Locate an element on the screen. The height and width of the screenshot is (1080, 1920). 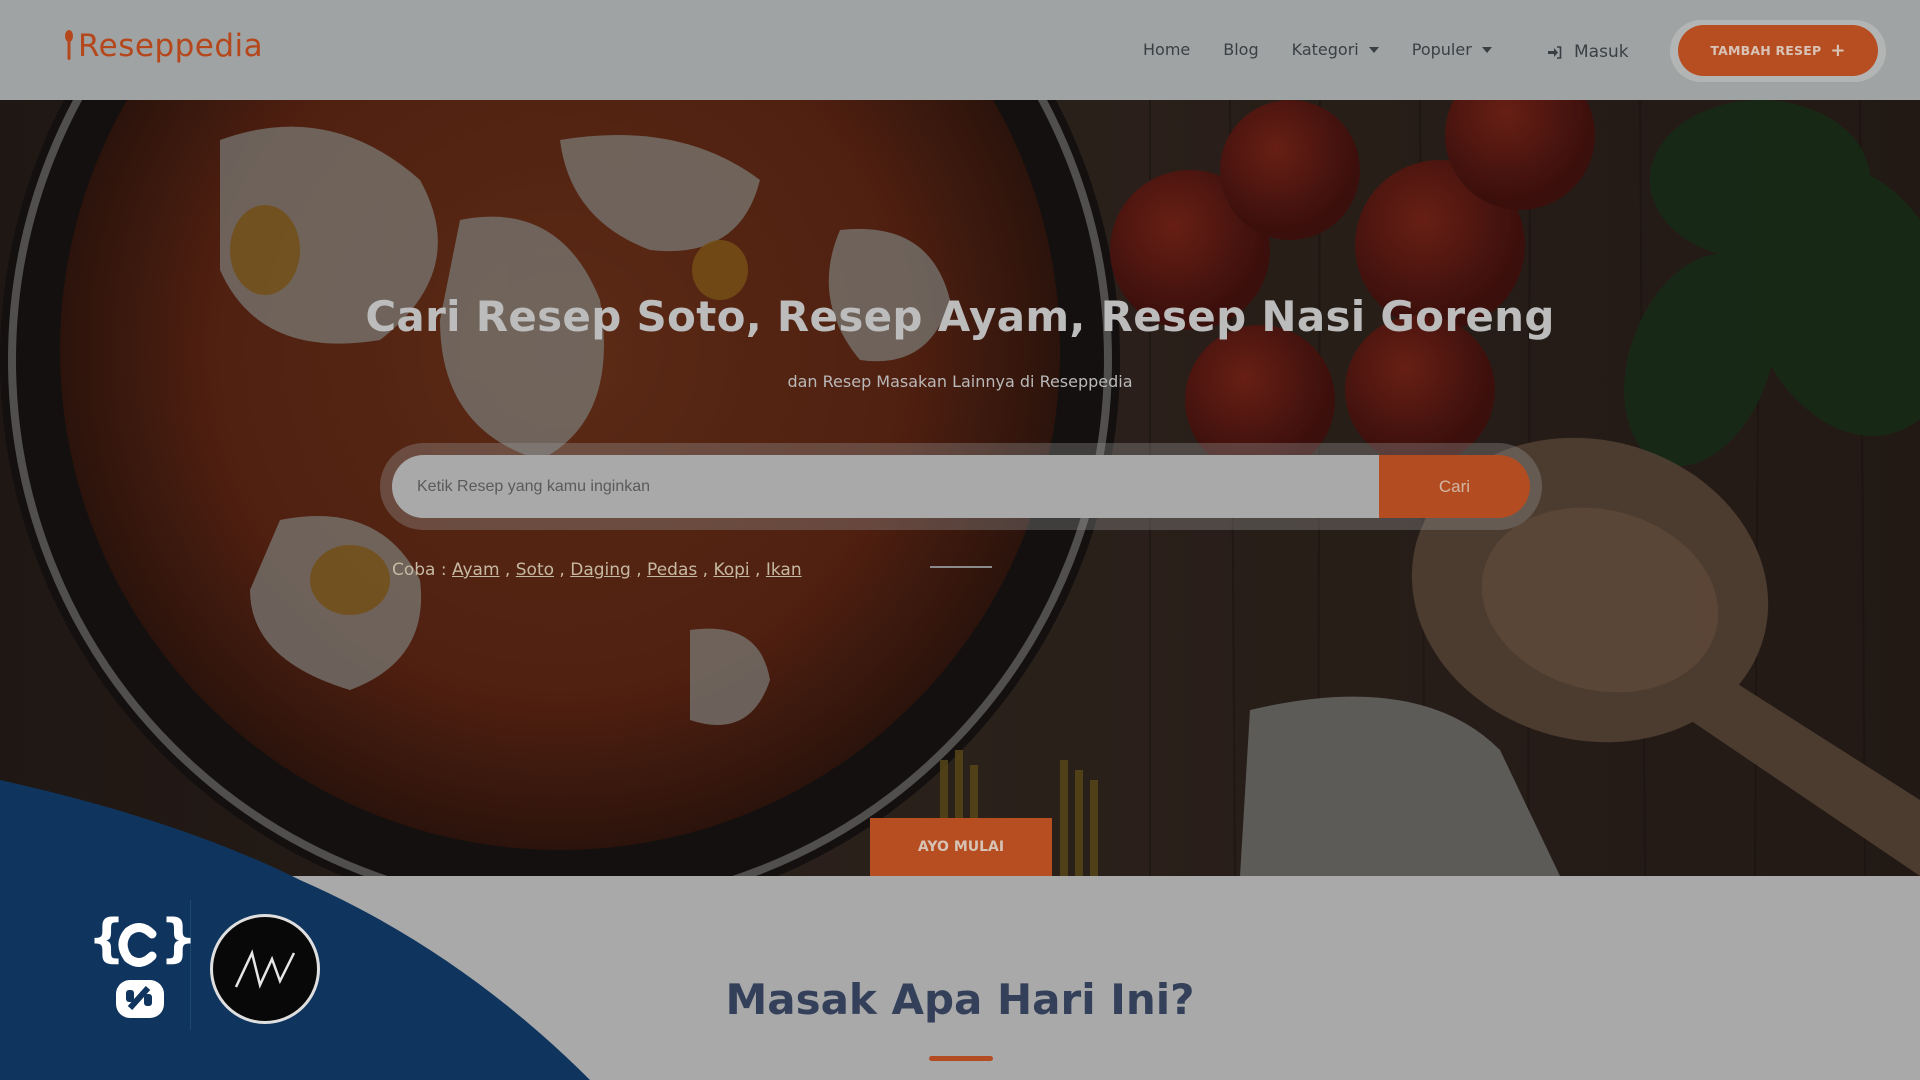
add-recipe-button: TAMBAH RESEP + is located at coordinates (1778, 50).